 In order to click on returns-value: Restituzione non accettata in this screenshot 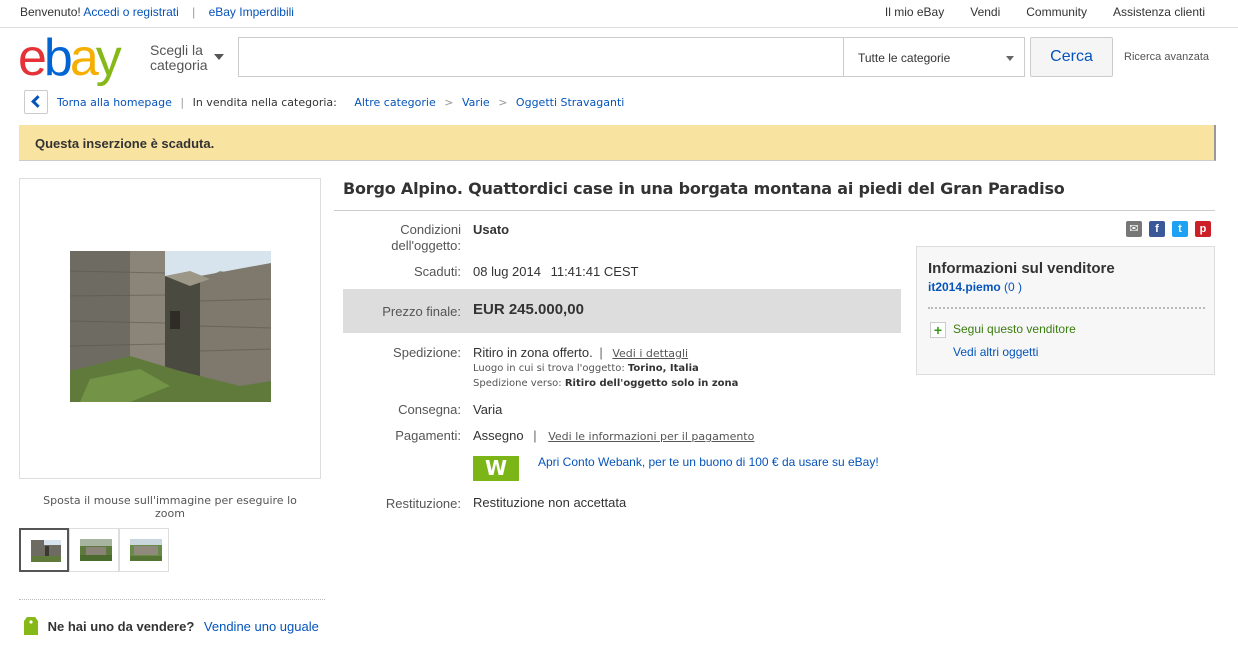, I will do `click(550, 502)`.